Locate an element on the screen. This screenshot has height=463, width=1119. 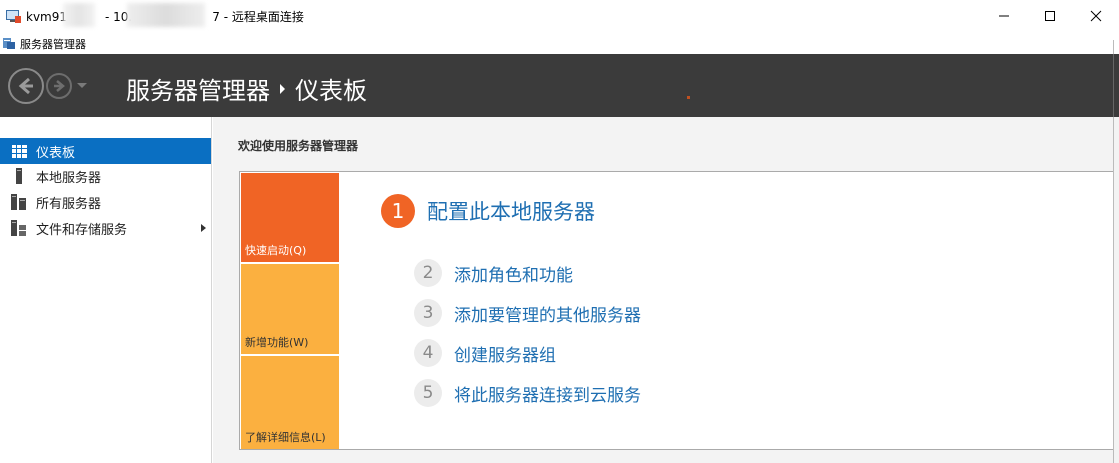
local-server-icon is located at coordinates (19, 176).